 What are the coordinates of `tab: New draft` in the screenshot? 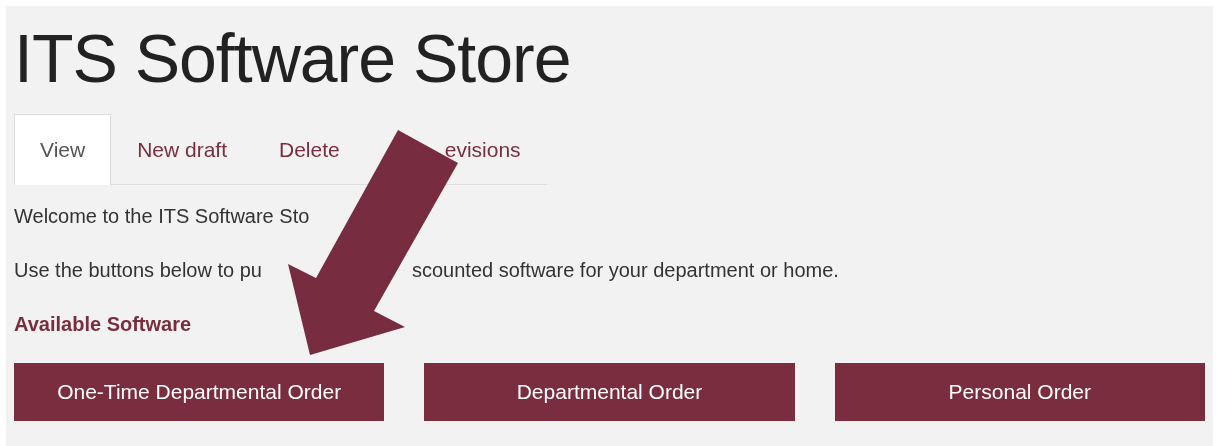 It's located at (182, 149).